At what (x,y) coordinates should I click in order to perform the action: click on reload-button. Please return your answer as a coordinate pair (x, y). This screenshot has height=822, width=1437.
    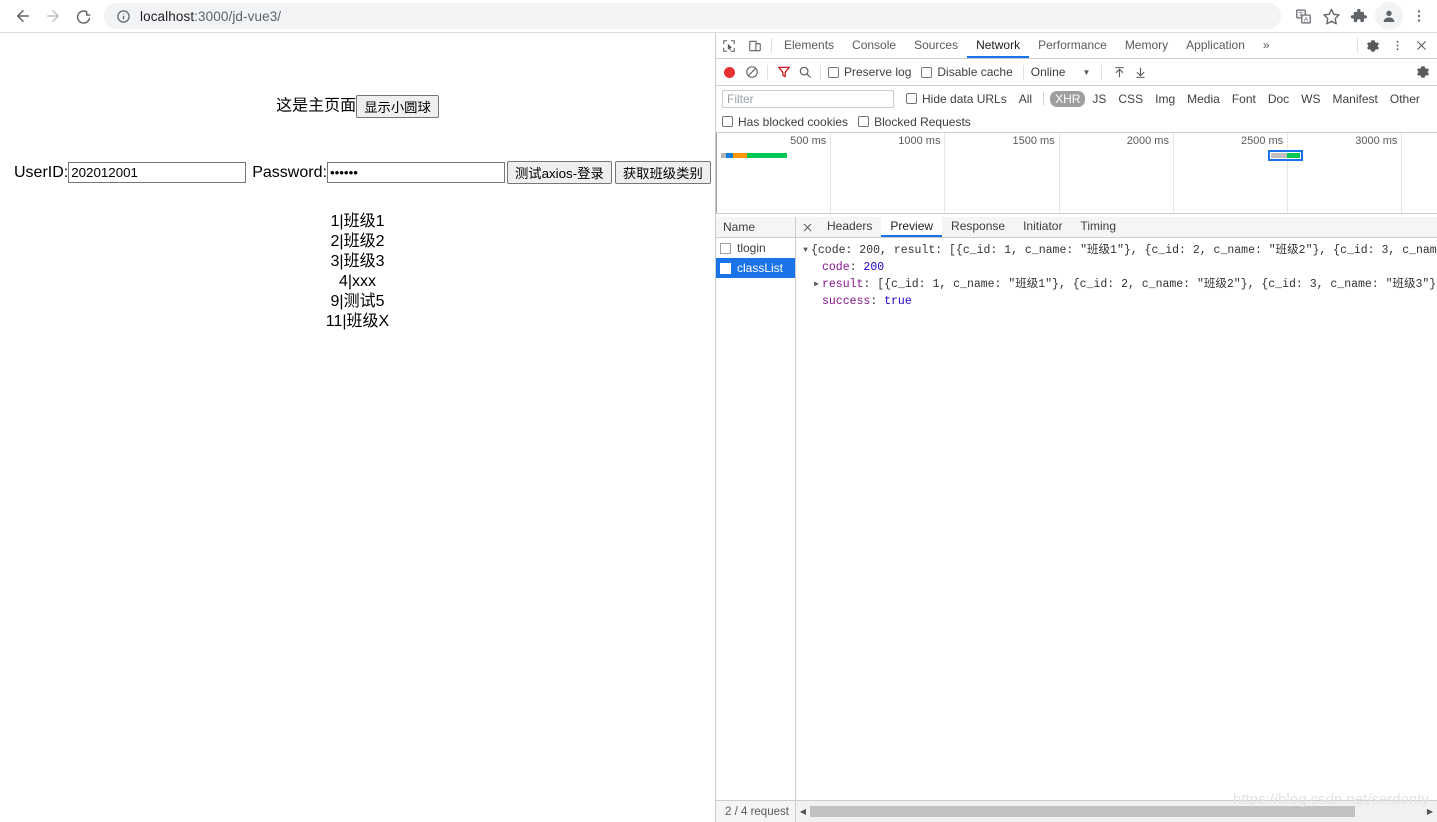
    Looking at the image, I should click on (83, 16).